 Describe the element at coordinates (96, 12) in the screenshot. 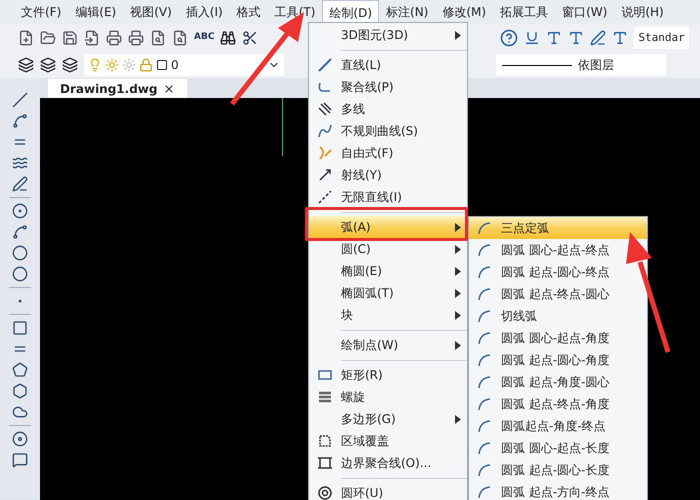

I see `menu-item: 编辑(E)` at that location.